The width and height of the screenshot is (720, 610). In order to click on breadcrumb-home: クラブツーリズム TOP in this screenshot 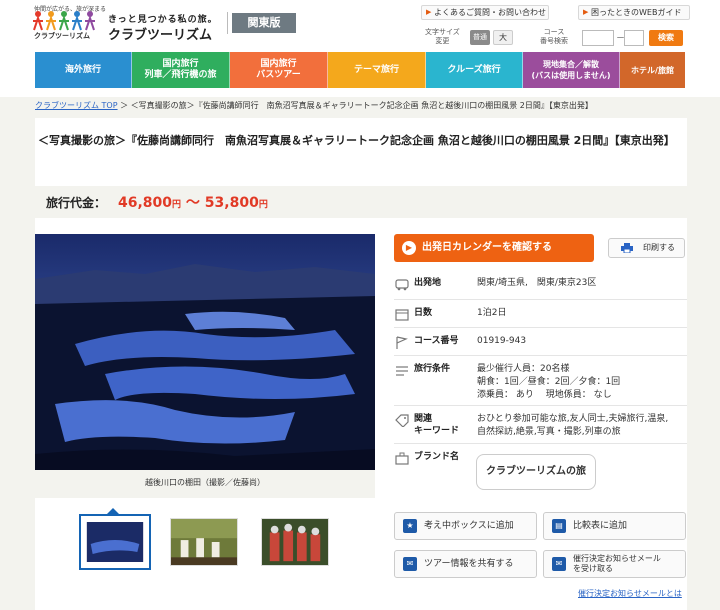, I will do `click(76, 105)`.